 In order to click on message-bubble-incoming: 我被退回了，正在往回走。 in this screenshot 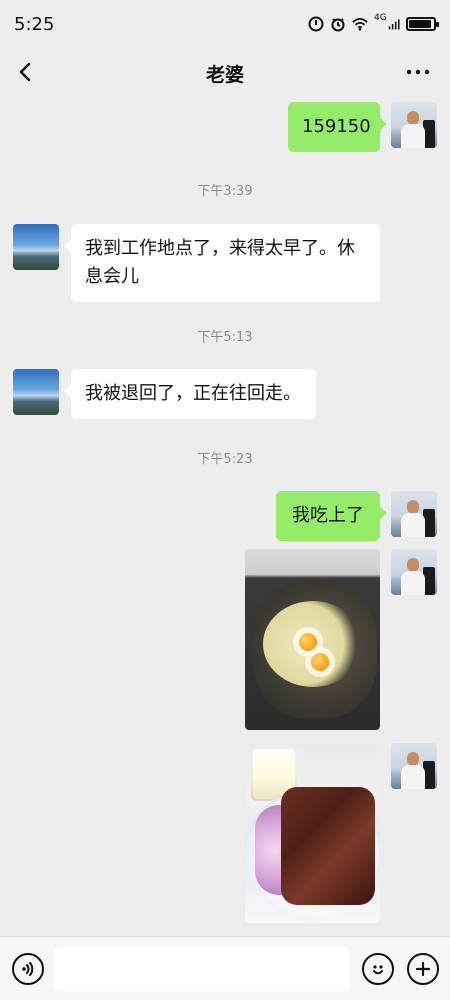, I will do `click(190, 394)`.